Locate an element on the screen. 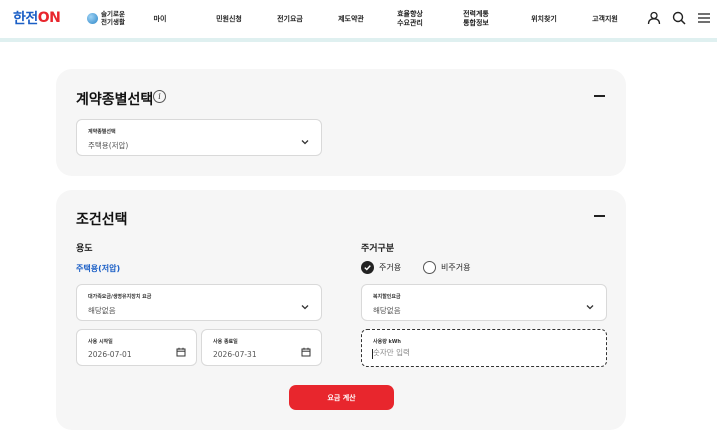 This screenshot has width=717, height=438. welfare-discount-select: 복지할인요금 해당없음 is located at coordinates (484, 302).